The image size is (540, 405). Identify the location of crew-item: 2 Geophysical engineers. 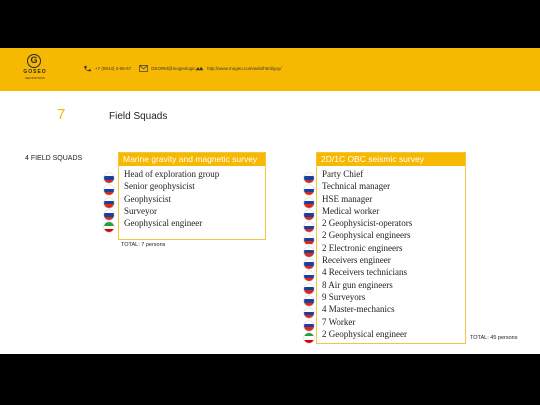
(366, 235).